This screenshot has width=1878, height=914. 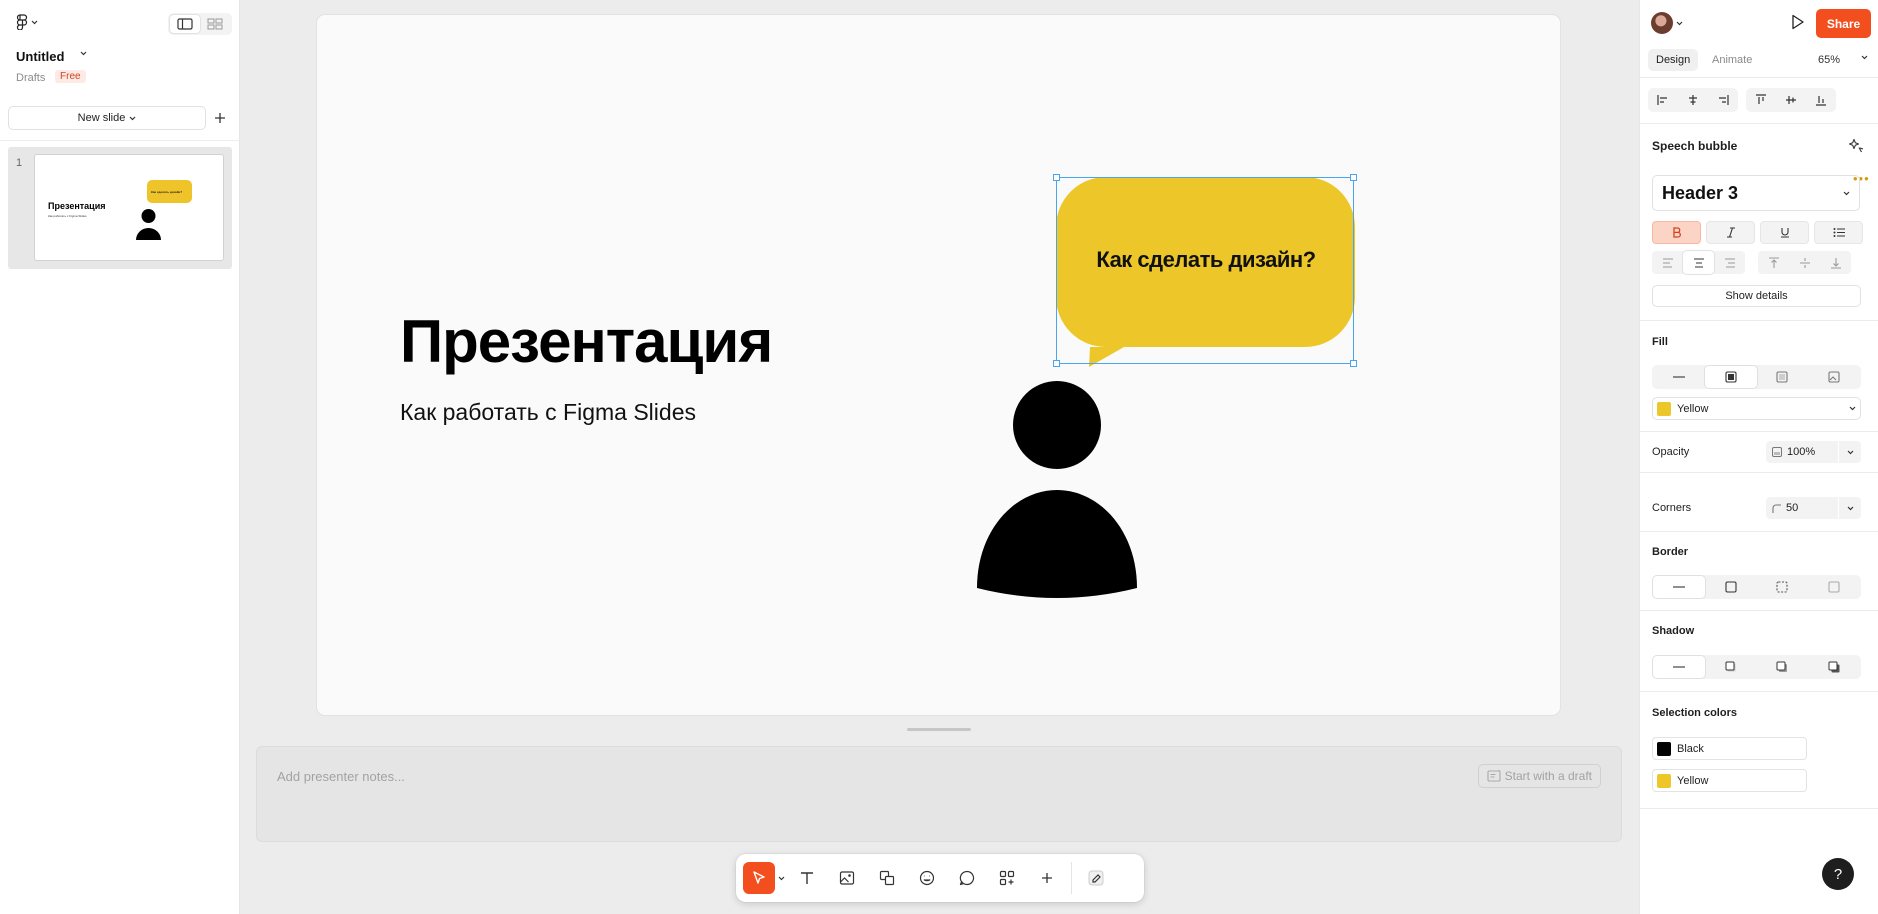 What do you see at coordinates (1798, 22) in the screenshot?
I see `present-play-icon` at bounding box center [1798, 22].